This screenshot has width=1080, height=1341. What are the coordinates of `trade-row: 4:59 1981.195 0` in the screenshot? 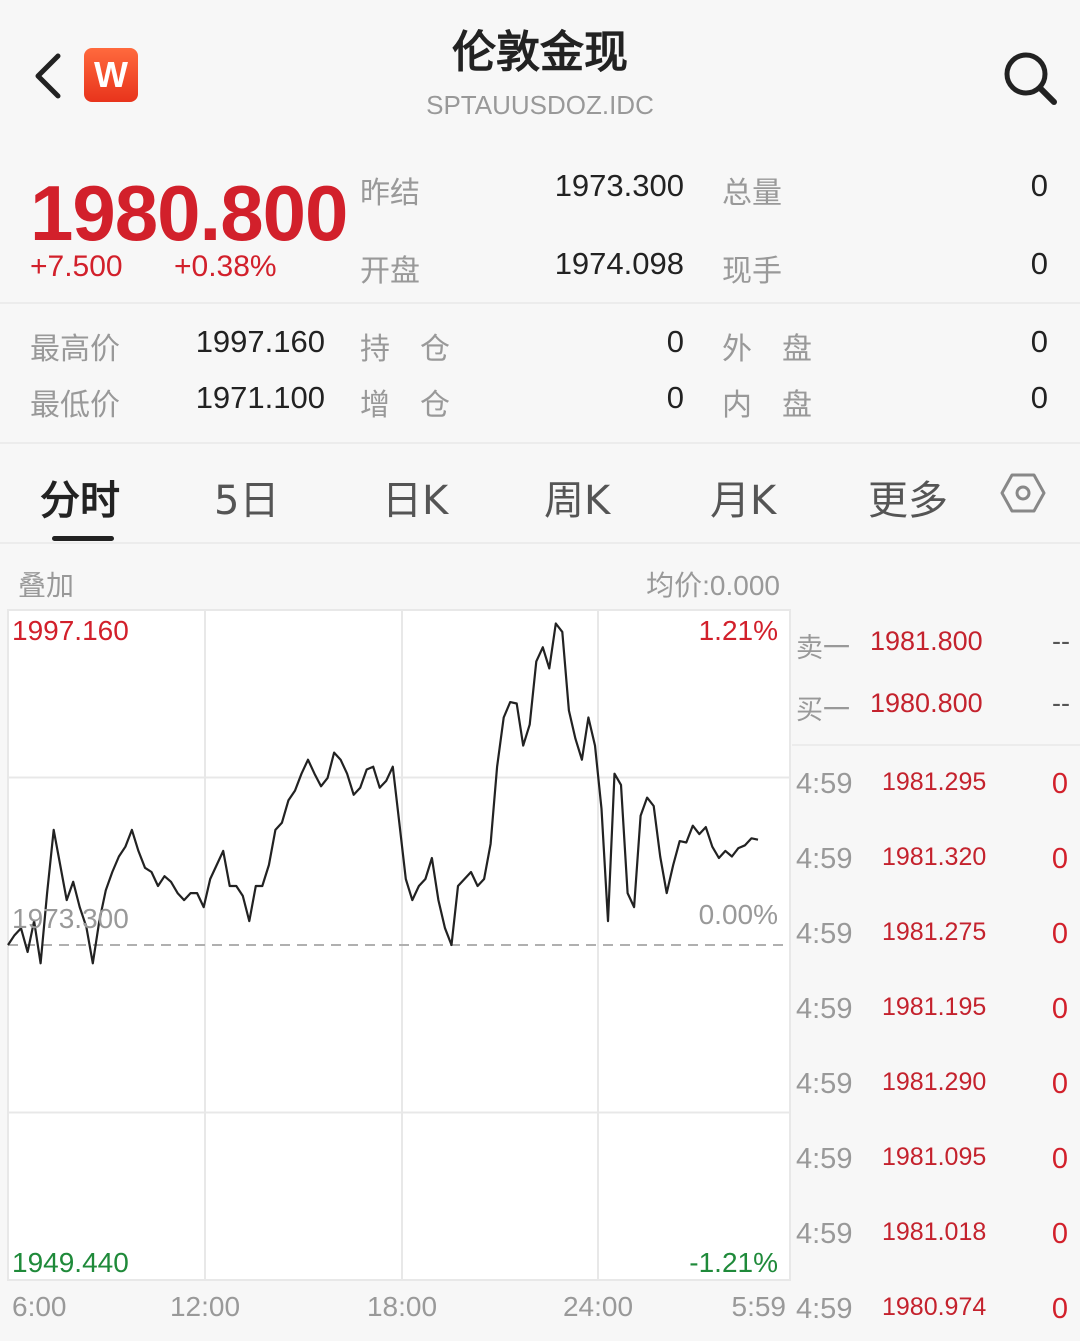 It's located at (936, 1013).